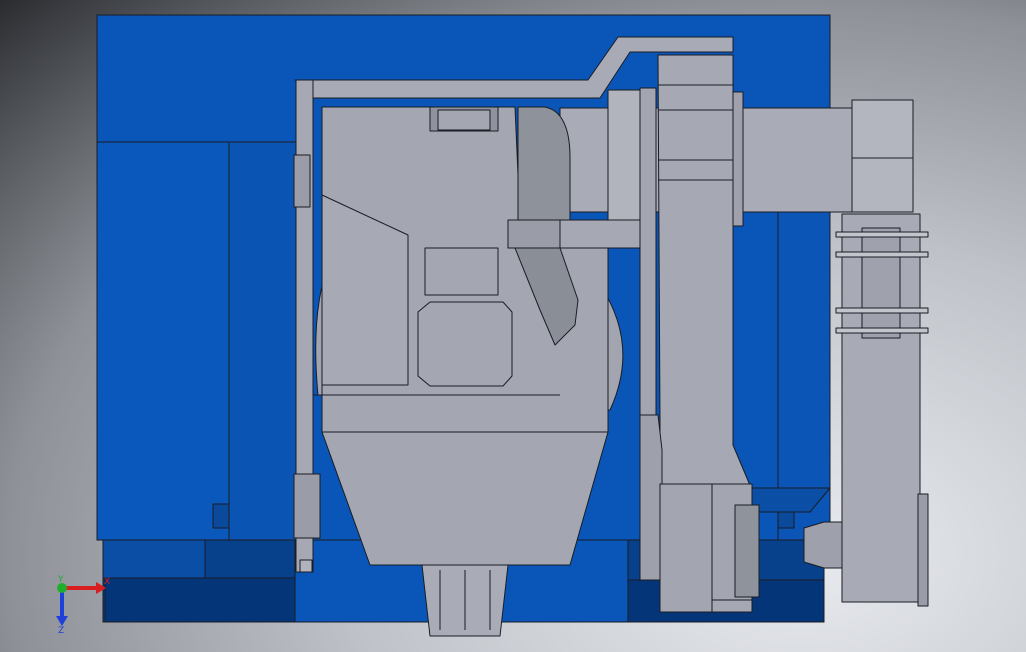 The image size is (1026, 652). Describe the element at coordinates (62, 621) in the screenshot. I see `triad-z-arrow-icon` at that location.